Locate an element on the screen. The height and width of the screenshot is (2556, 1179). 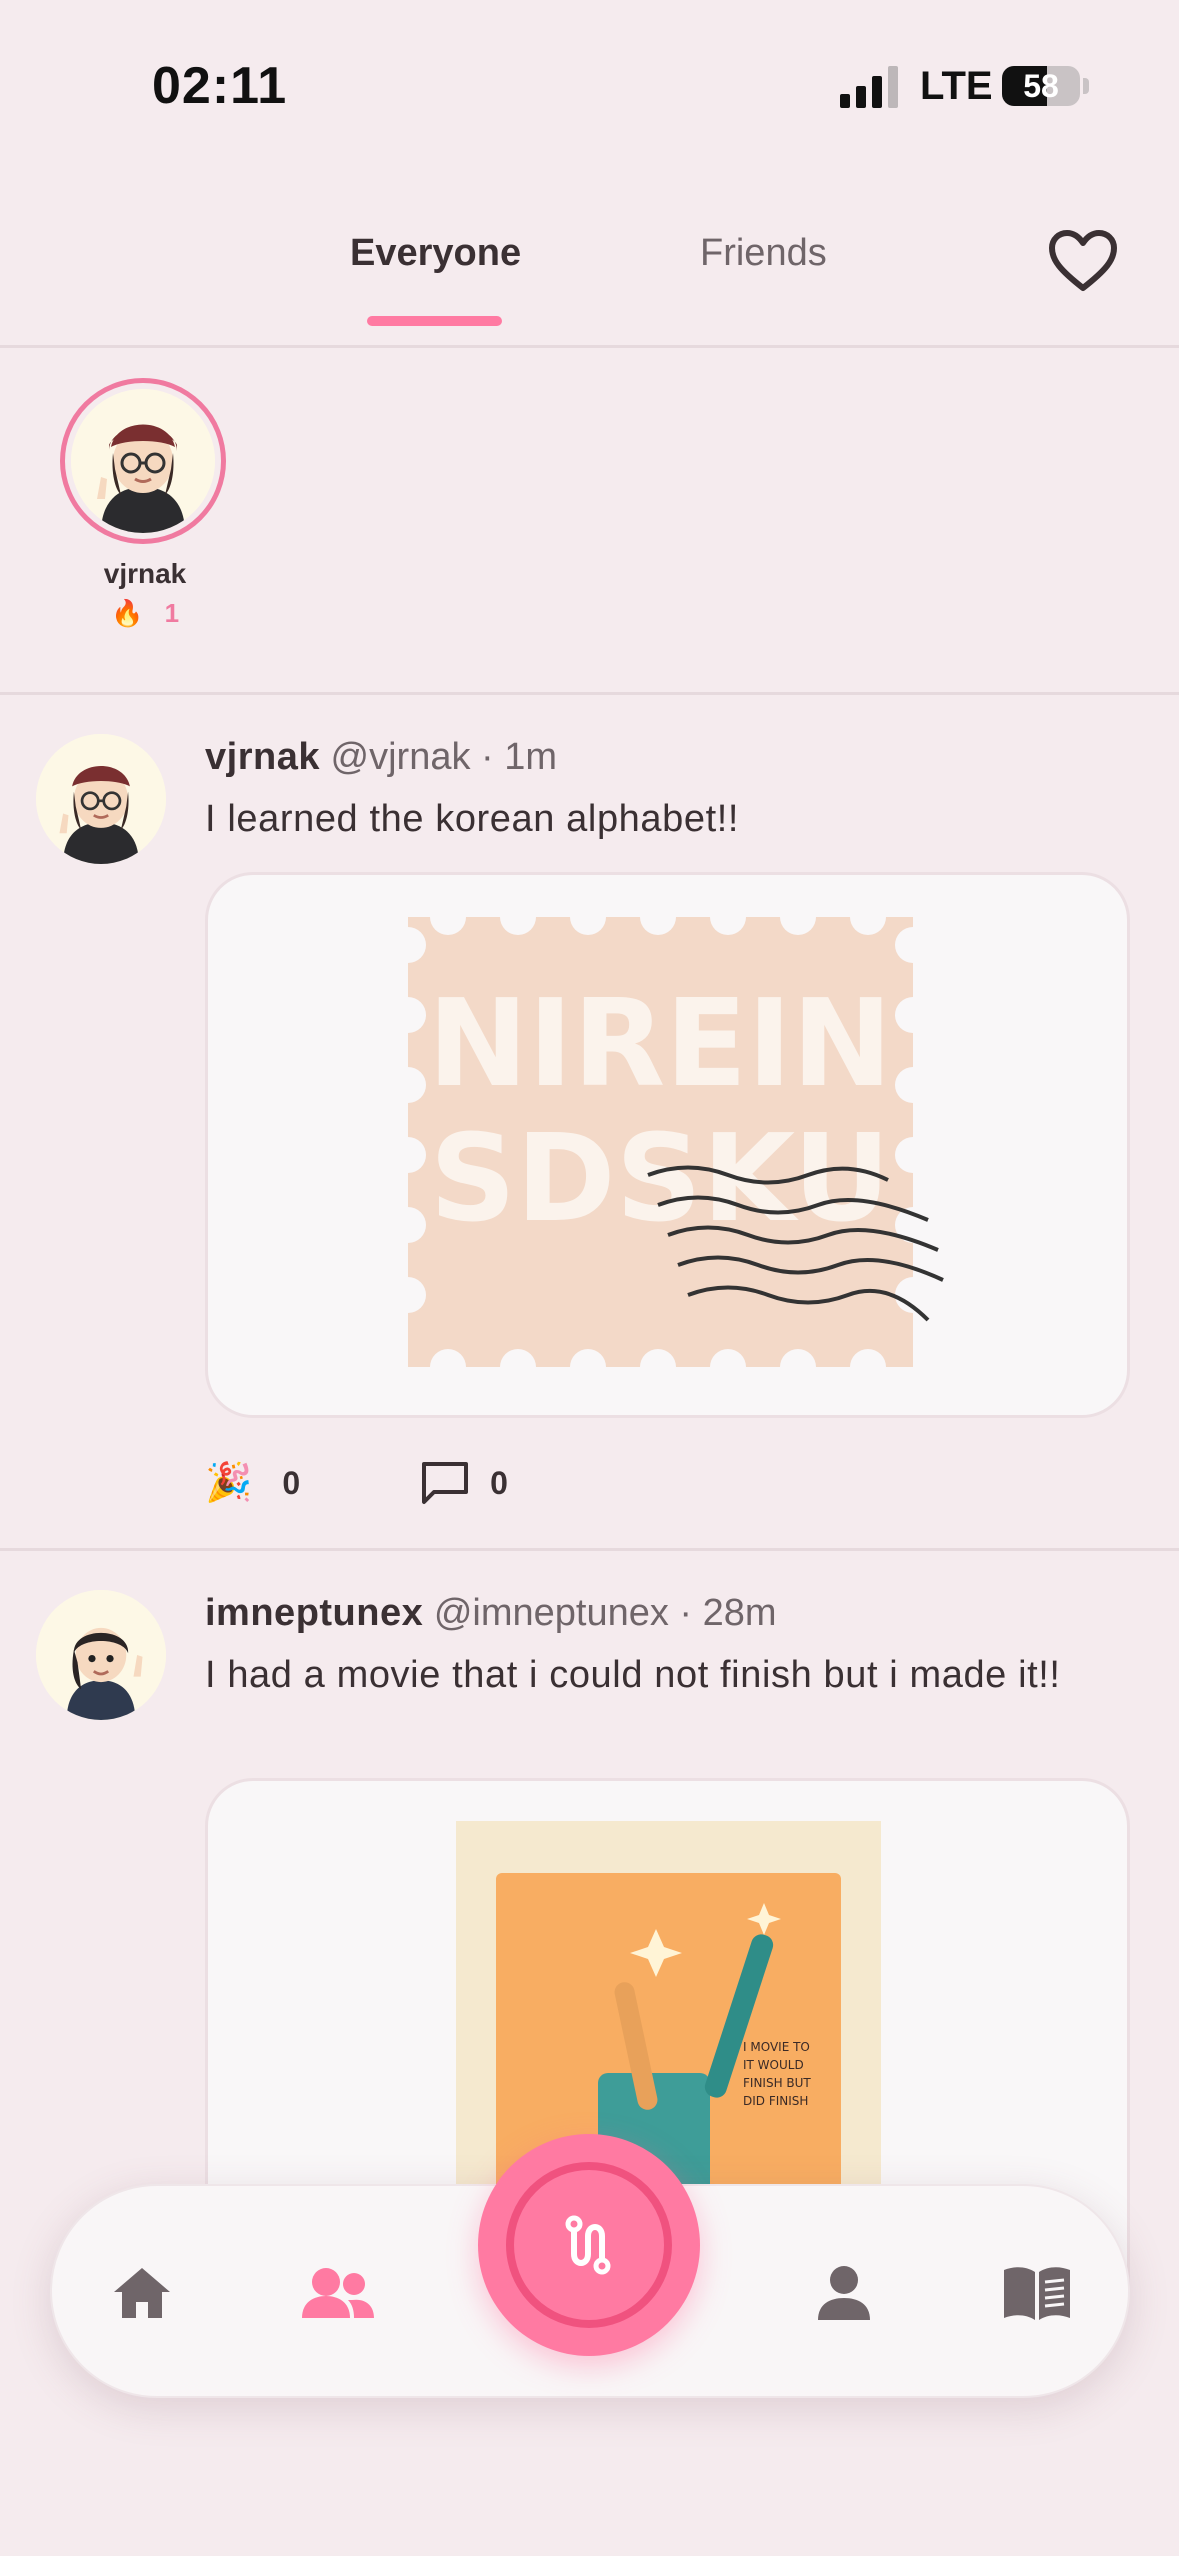
post-divider is located at coordinates (589, 1549).